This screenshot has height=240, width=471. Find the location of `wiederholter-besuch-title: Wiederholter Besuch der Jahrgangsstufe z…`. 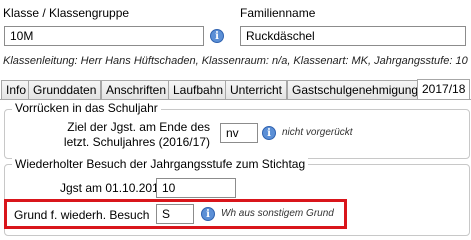

wiederholter-besuch-title: Wiederholter Besuch der Jahrgangsstufe z… is located at coordinates (160, 164).